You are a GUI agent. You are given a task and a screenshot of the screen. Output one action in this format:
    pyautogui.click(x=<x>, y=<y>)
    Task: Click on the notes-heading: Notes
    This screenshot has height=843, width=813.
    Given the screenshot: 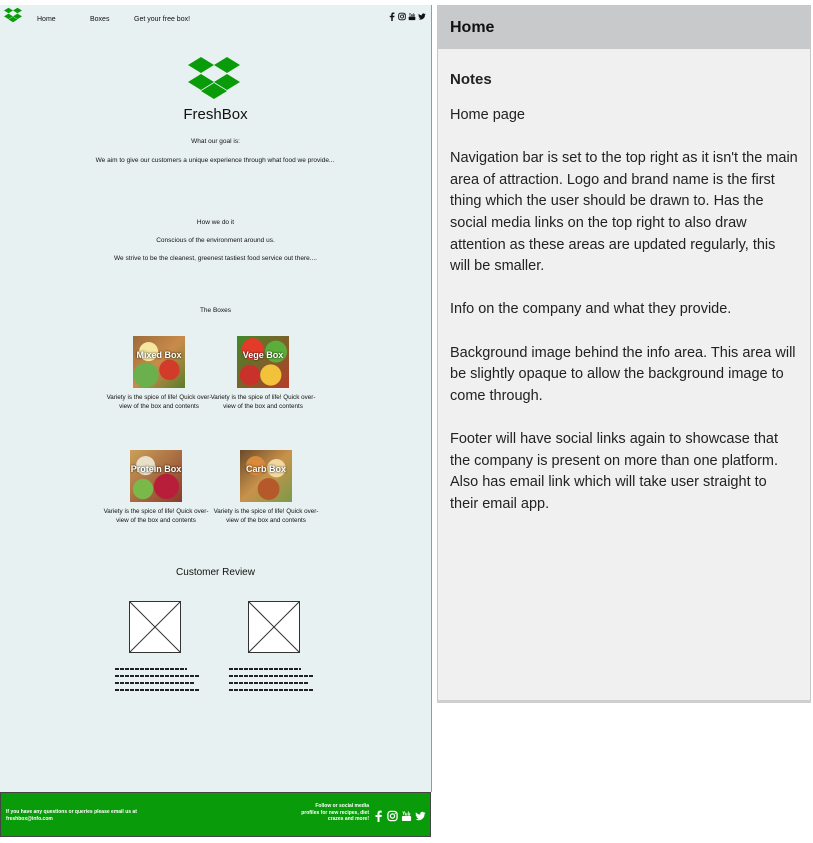 What is the action you would take?
    pyautogui.click(x=471, y=79)
    